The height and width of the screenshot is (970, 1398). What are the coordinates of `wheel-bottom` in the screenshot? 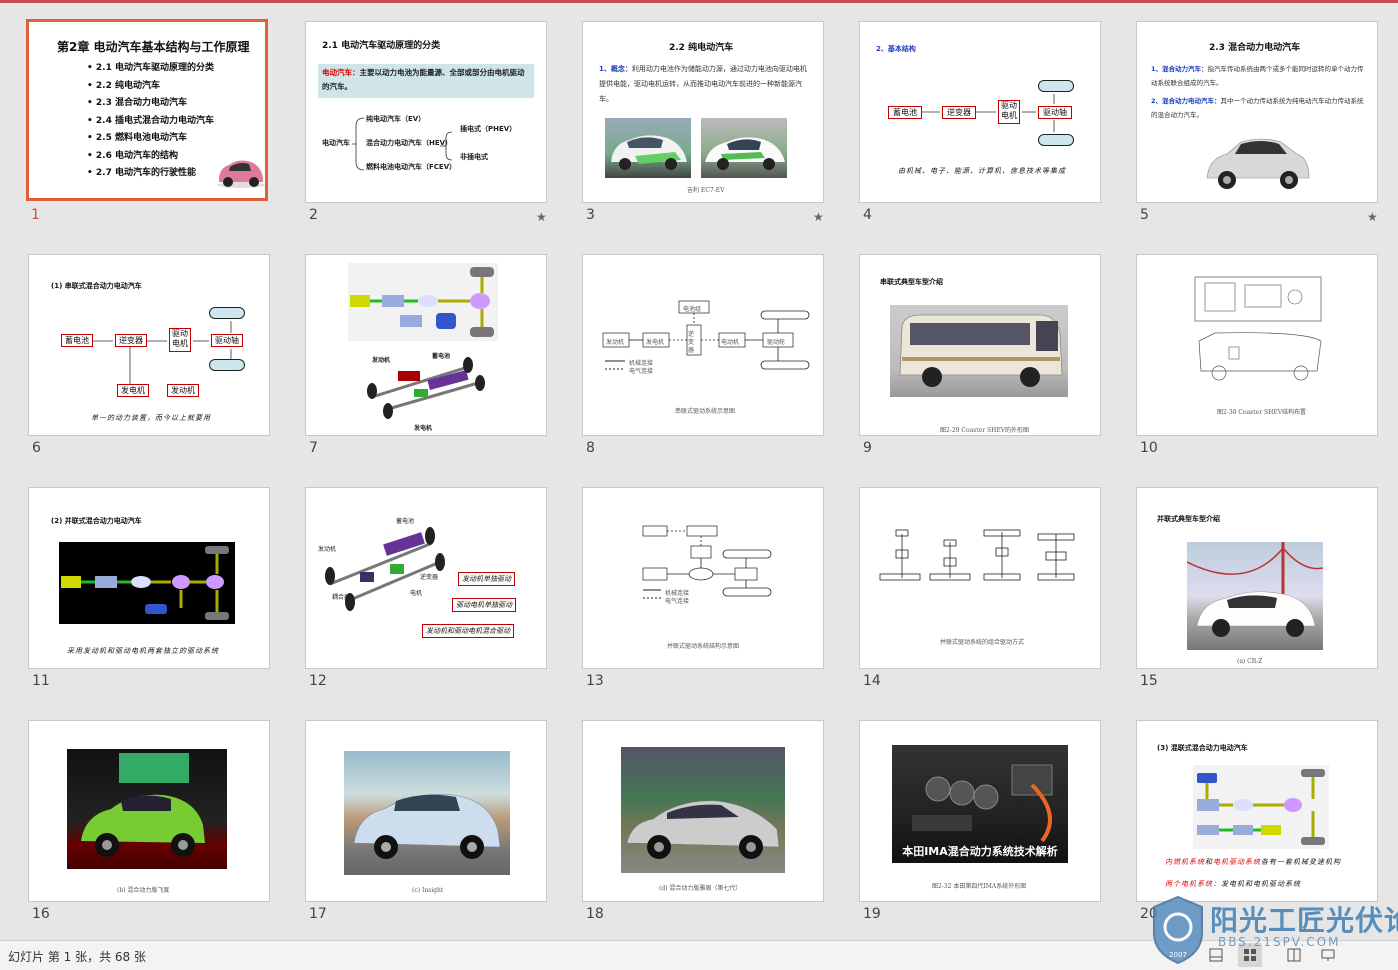 It's located at (1056, 140).